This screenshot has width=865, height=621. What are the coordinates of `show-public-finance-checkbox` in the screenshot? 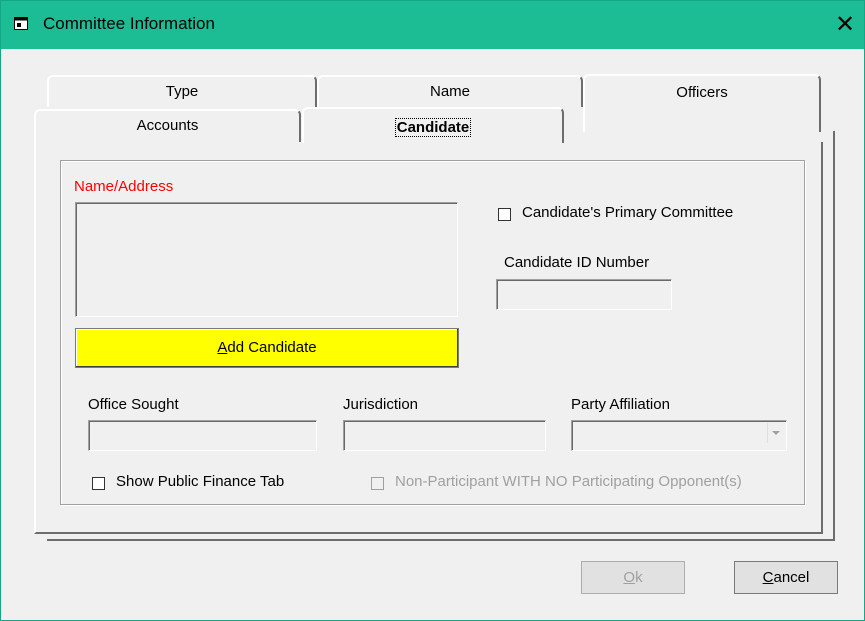 It's located at (98, 483).